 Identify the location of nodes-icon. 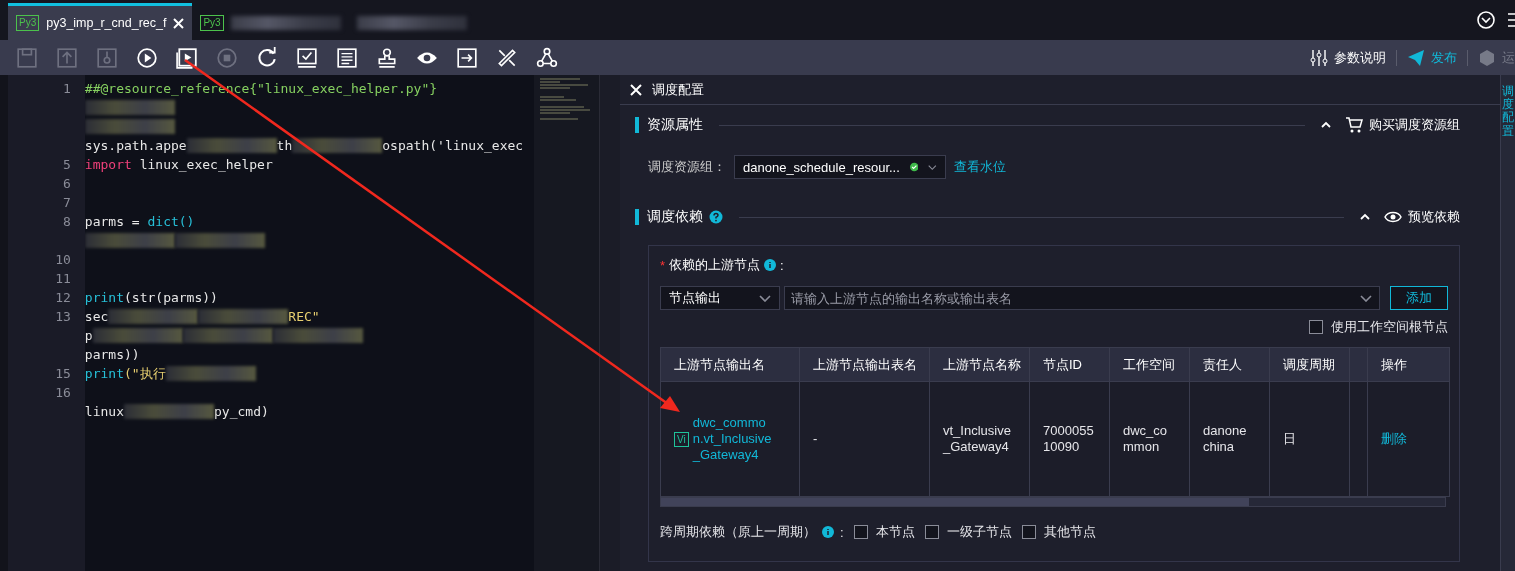
(547, 57).